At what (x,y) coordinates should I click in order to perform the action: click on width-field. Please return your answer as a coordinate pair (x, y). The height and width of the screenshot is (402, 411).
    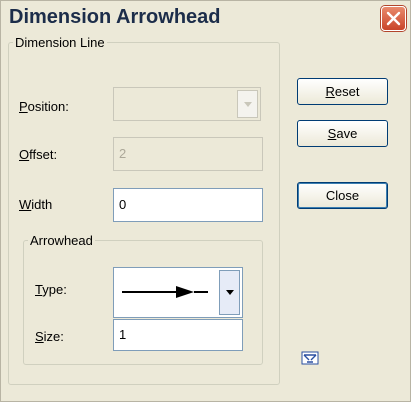
    Looking at the image, I should click on (188, 205).